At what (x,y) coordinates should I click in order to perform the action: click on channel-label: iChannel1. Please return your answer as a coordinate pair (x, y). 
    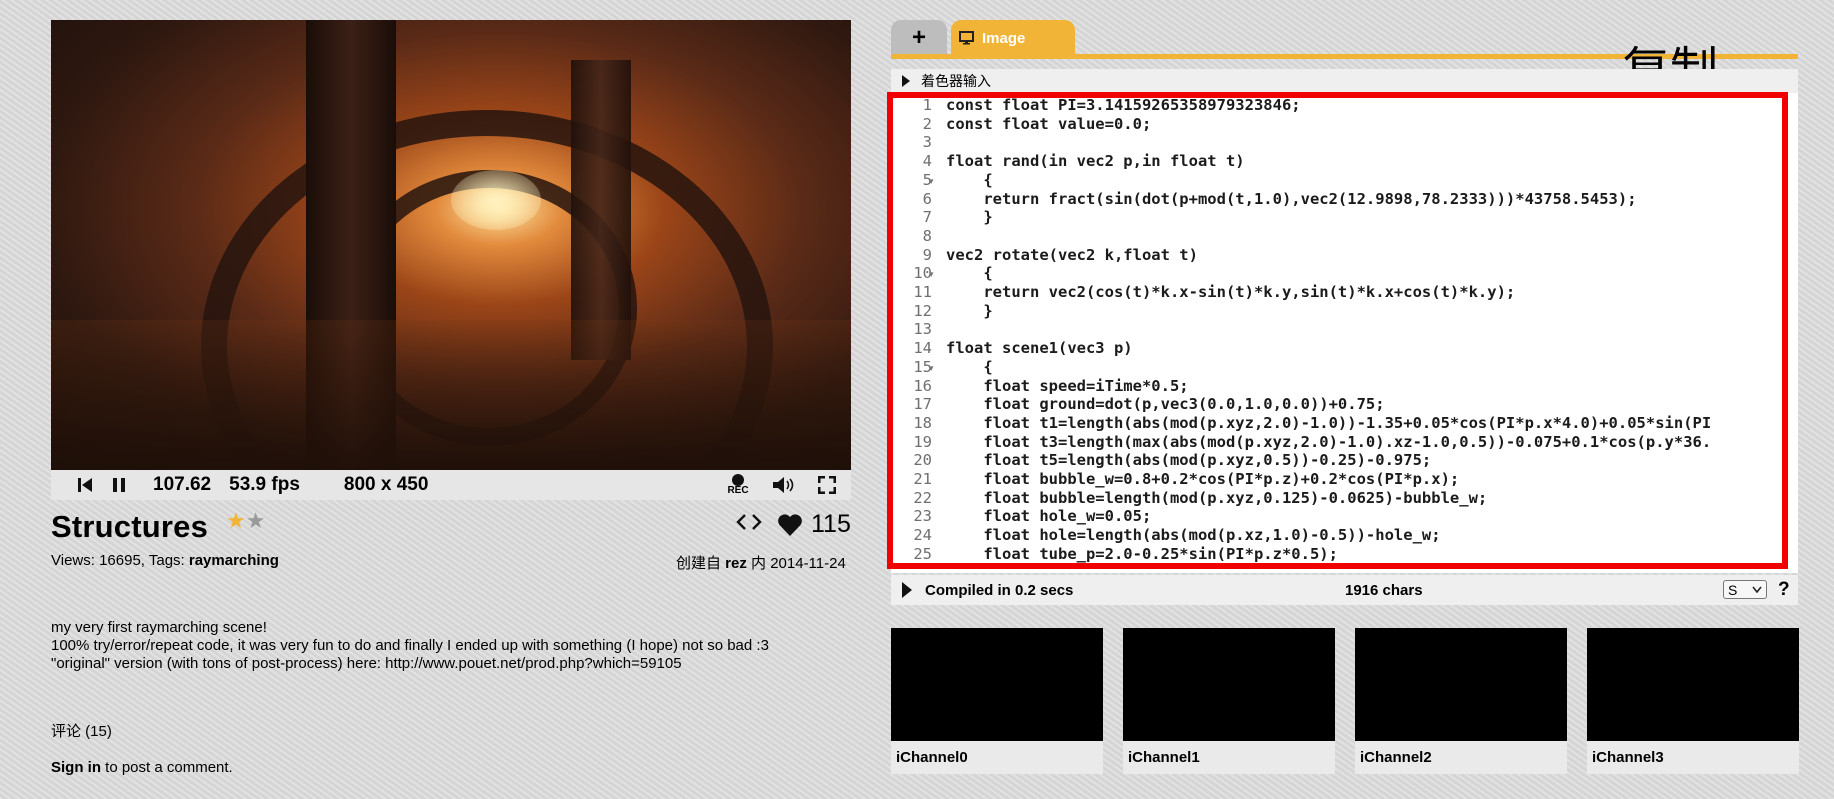
    Looking at the image, I should click on (1229, 757).